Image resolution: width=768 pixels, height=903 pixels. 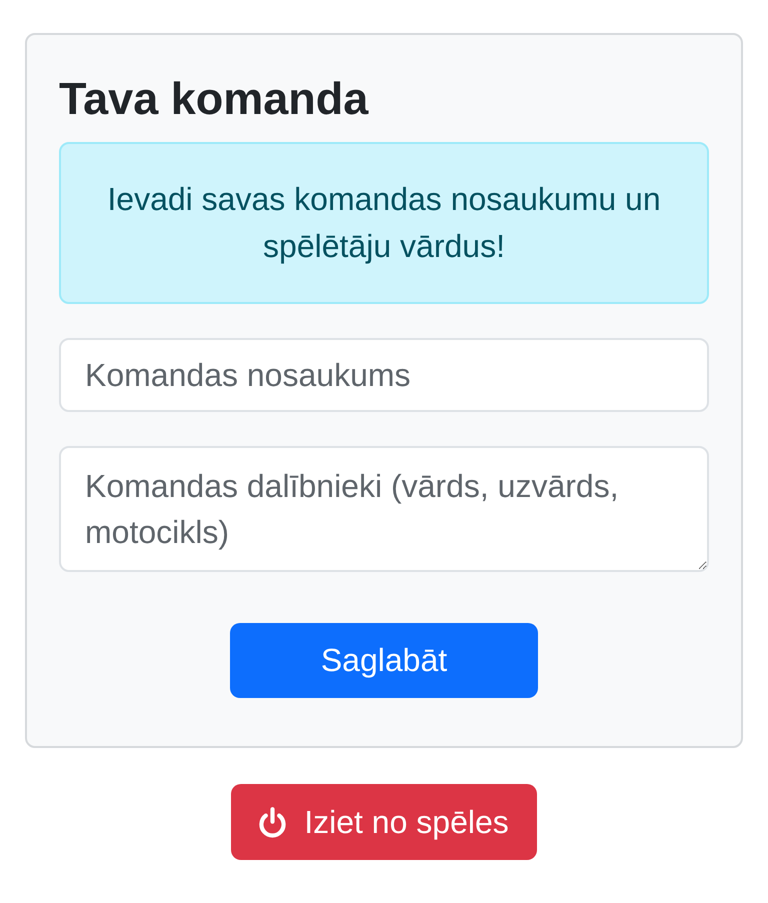 What do you see at coordinates (384, 822) in the screenshot?
I see `exit-button: Iziet no spēles` at bounding box center [384, 822].